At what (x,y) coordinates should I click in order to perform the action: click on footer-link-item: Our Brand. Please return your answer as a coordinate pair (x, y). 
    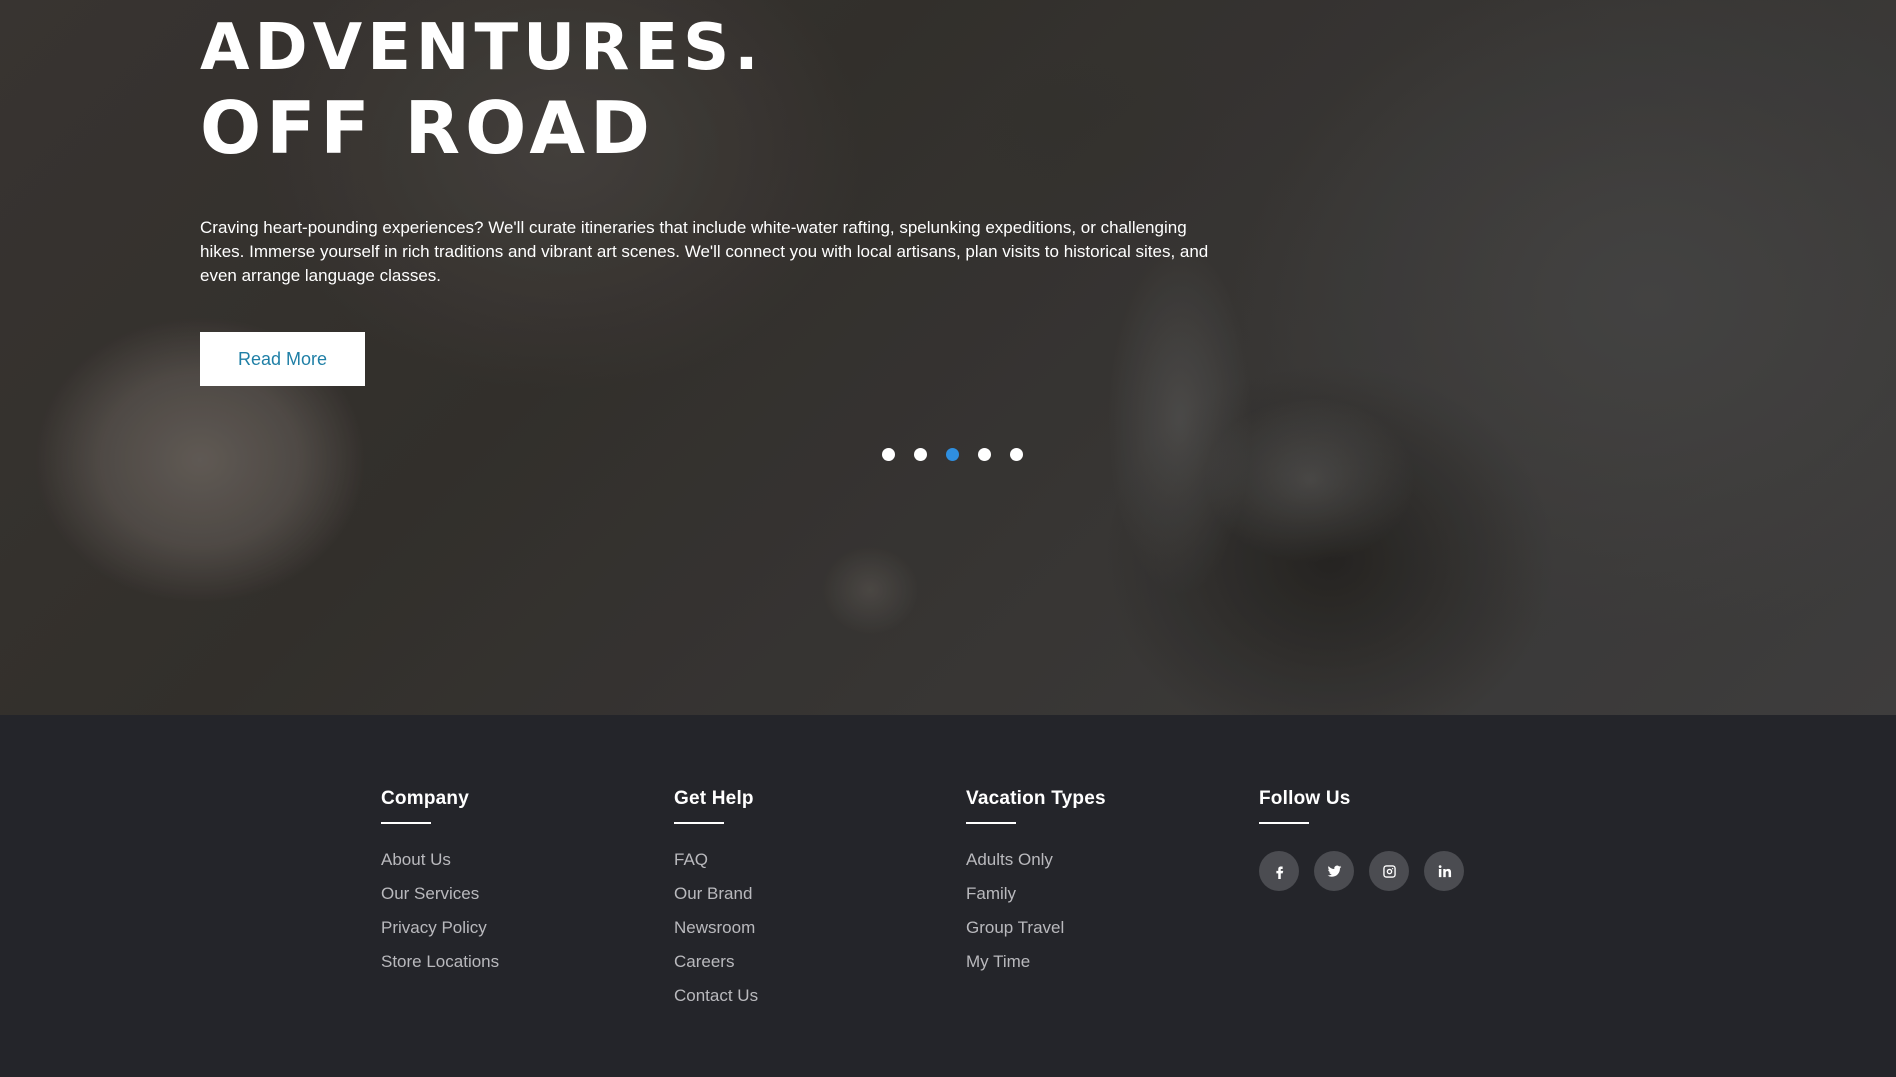
    Looking at the image, I should click on (799, 901).